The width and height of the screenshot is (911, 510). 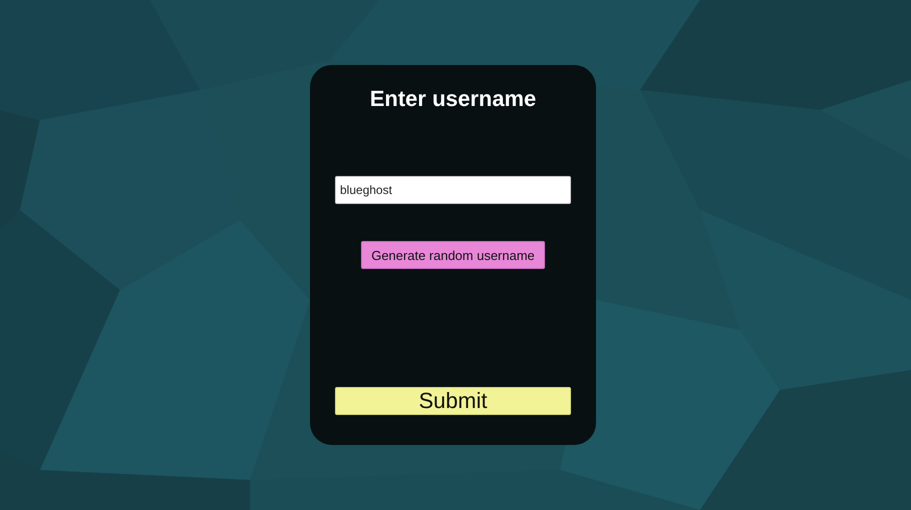 What do you see at coordinates (453, 401) in the screenshot?
I see `submit-button: Submit` at bounding box center [453, 401].